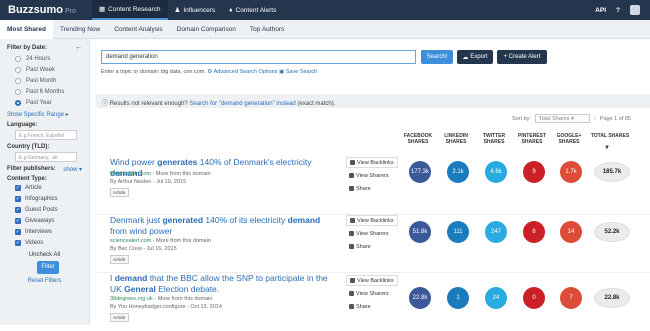 Image resolution: width=650 pixels, height=331 pixels. I want to click on chevron-left-icon: ‹, so click(595, 119).